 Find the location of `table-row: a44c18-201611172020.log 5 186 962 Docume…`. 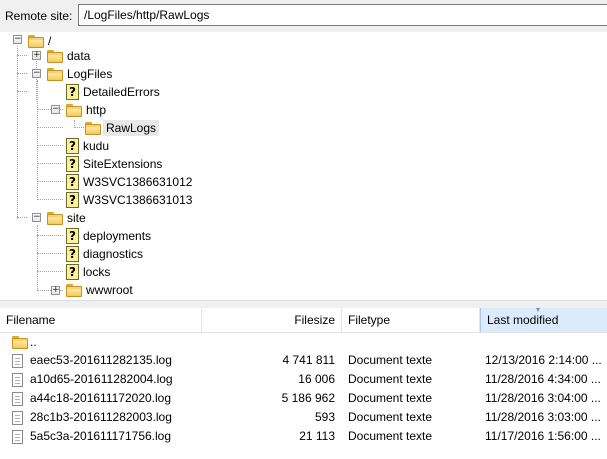

table-row: a44c18-201611172020.log 5 186 962 Docume… is located at coordinates (303, 398).